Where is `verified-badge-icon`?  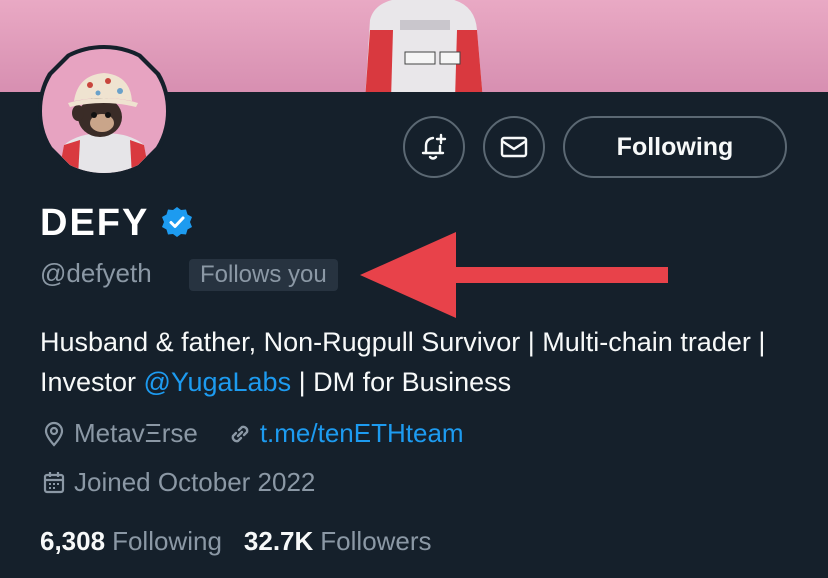
verified-badge-icon is located at coordinates (177, 222).